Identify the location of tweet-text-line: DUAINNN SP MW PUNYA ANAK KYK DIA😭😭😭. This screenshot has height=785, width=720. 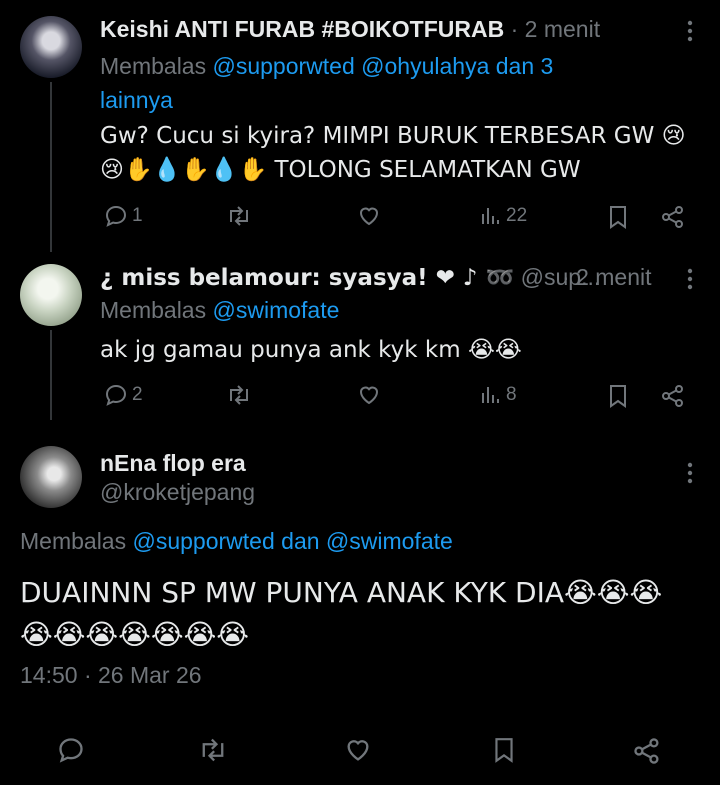
(341, 592).